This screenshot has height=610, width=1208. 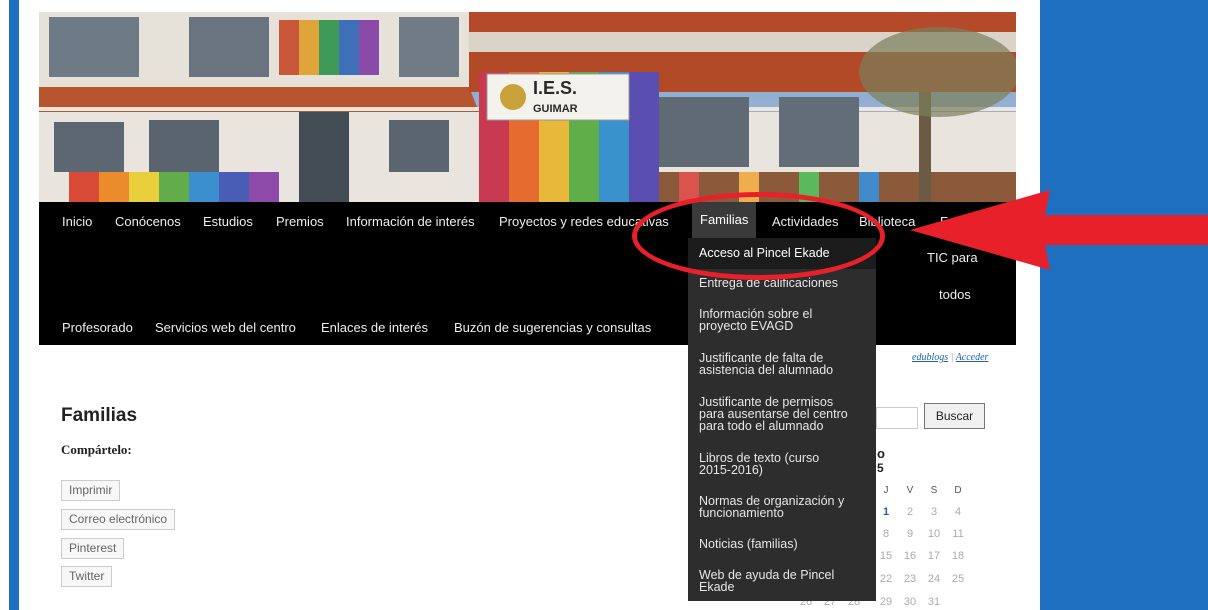 I want to click on calendar-day: 17, so click(x=934, y=556).